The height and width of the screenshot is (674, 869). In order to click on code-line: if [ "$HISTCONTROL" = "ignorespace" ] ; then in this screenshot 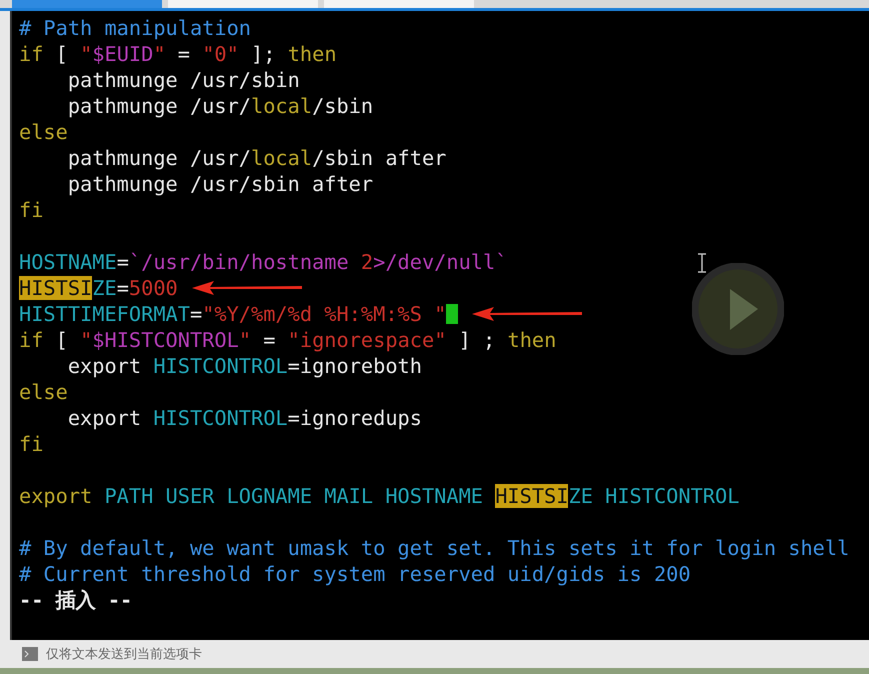, I will do `click(287, 340)`.